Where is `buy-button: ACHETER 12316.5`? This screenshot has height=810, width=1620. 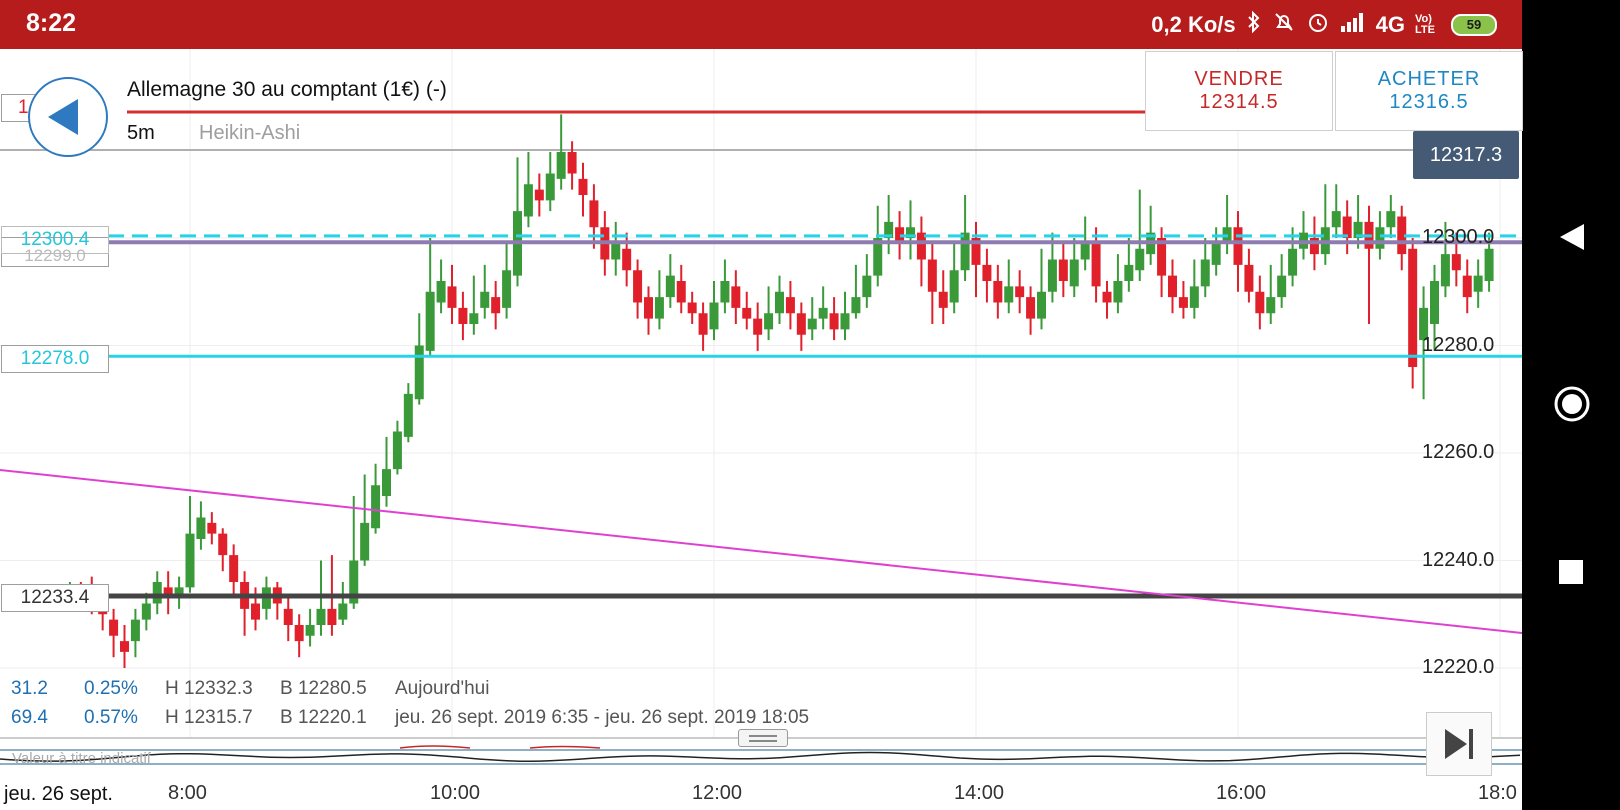 buy-button: ACHETER 12316.5 is located at coordinates (1429, 91).